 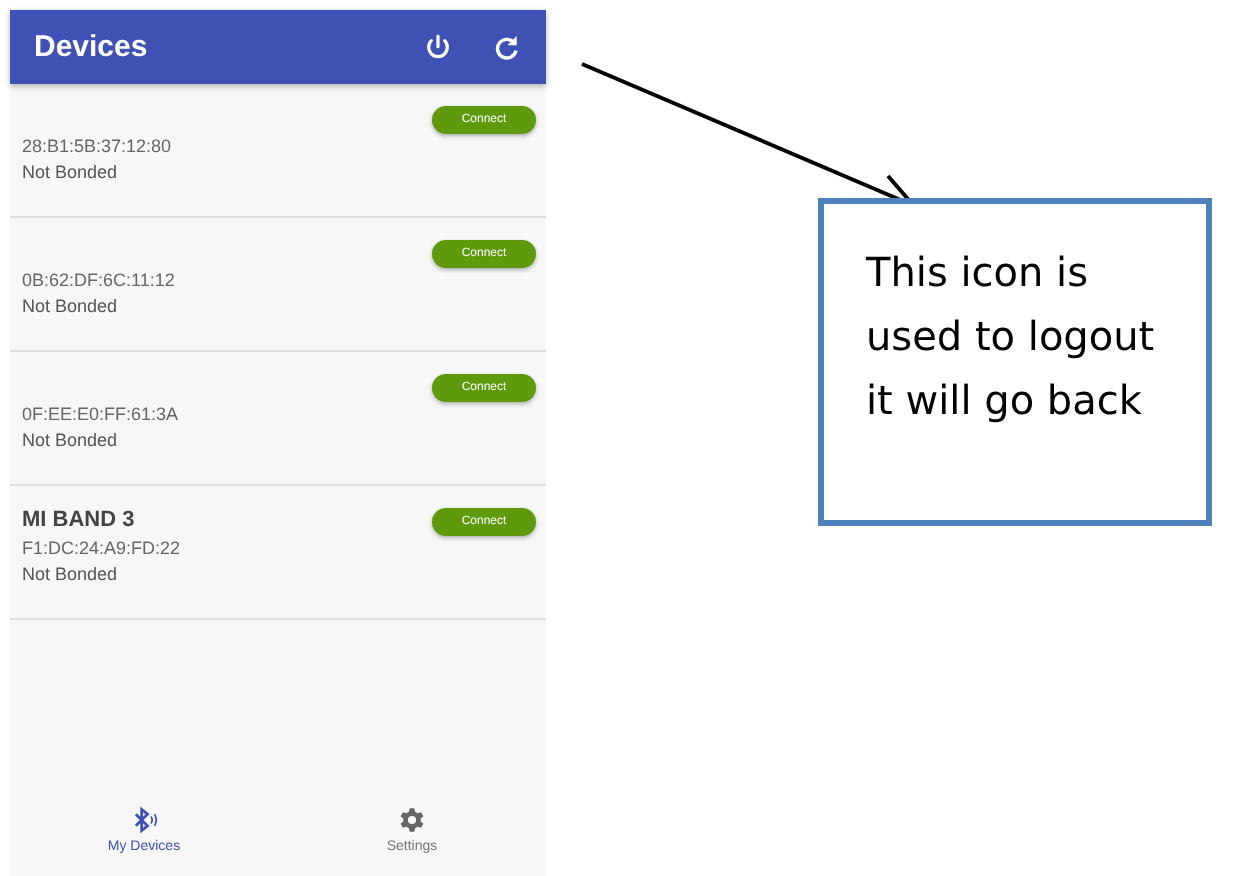 What do you see at coordinates (412, 820) in the screenshot?
I see `settings-icon` at bounding box center [412, 820].